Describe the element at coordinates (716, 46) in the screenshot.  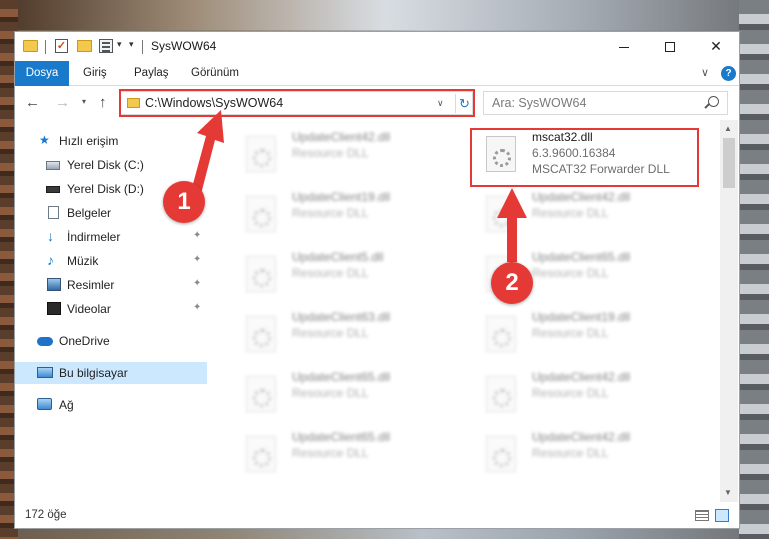
I see `close-button: ✕` at that location.